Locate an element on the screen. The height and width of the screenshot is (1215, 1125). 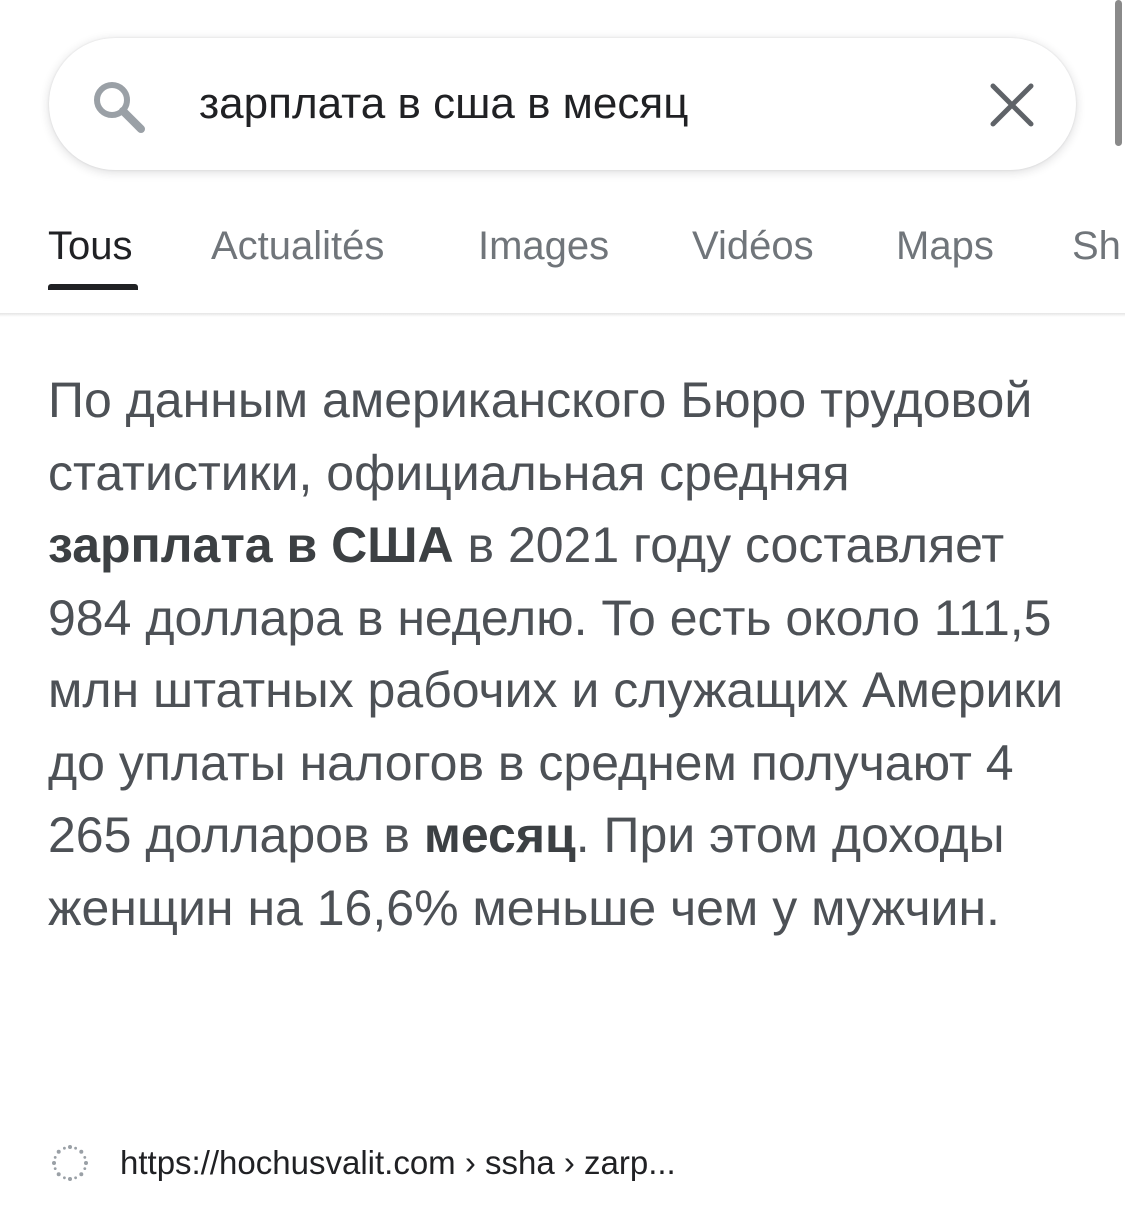
search-bar is located at coordinates (562, 104).